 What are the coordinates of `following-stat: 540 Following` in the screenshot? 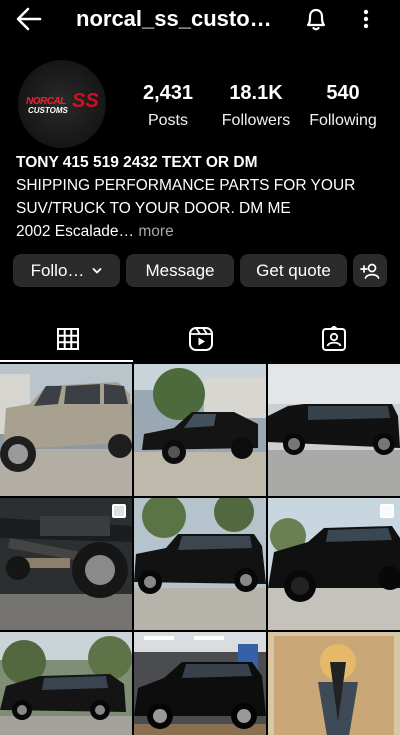 It's located at (343, 106).